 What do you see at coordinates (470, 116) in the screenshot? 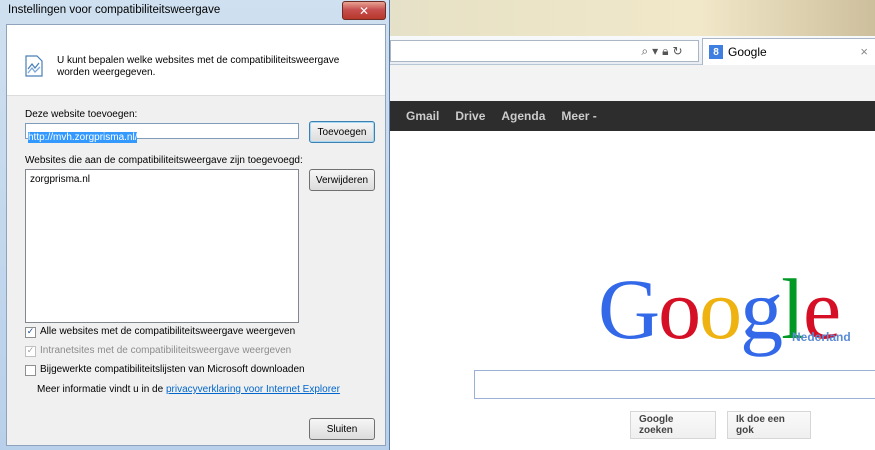
I see `gbar-drive: Drive` at bounding box center [470, 116].